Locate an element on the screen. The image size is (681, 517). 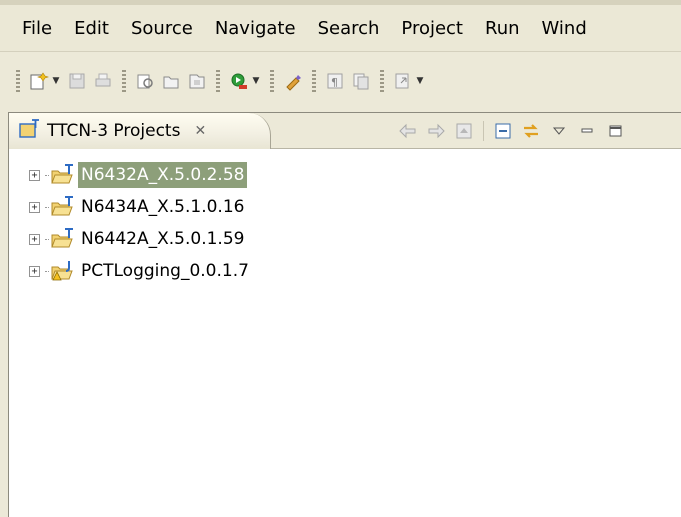
block-select-icon is located at coordinates (361, 81).